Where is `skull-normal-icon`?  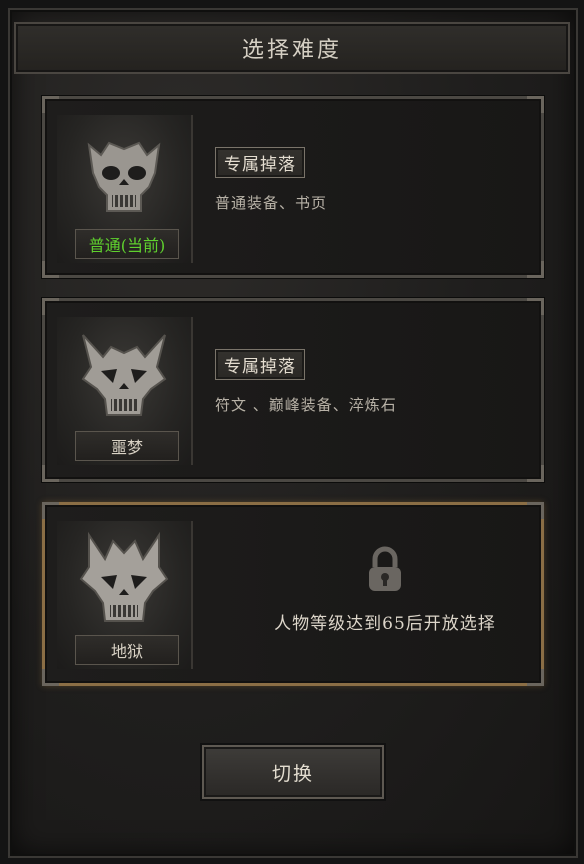 skull-normal-icon is located at coordinates (124, 176).